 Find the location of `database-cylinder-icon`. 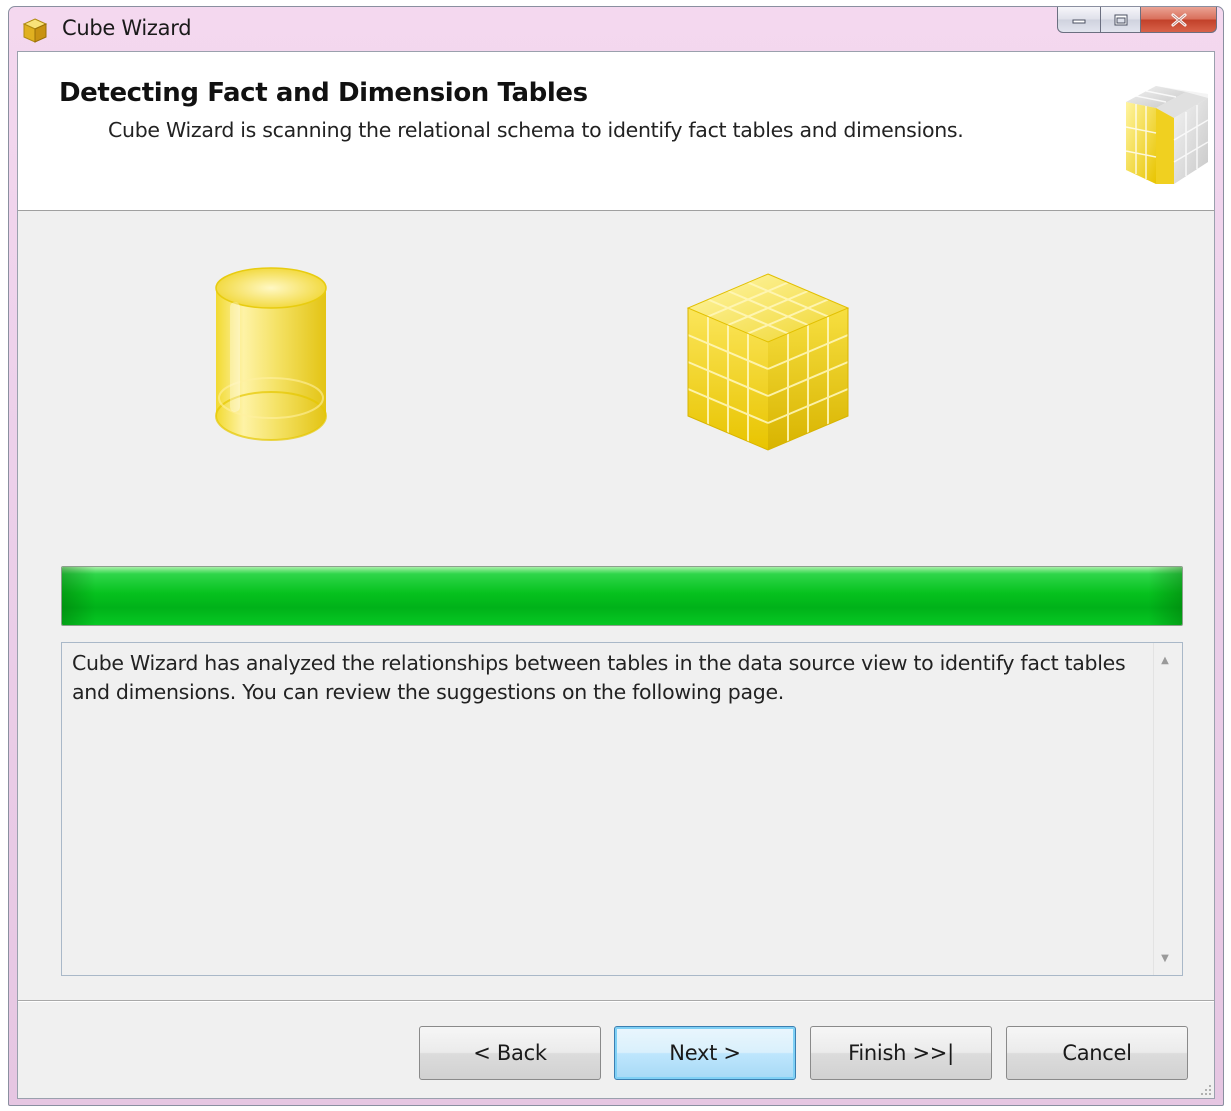

database-cylinder-icon is located at coordinates (271, 354).